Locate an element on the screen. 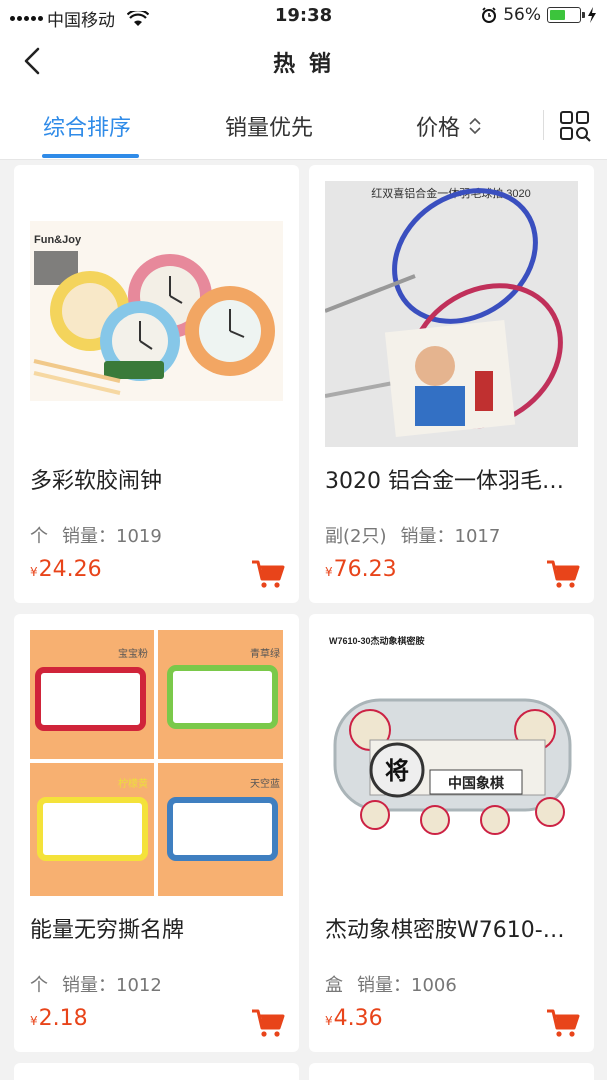 Image resolution: width=607 pixels, height=1080 pixels. page-title: 热 销 is located at coordinates (303, 64).